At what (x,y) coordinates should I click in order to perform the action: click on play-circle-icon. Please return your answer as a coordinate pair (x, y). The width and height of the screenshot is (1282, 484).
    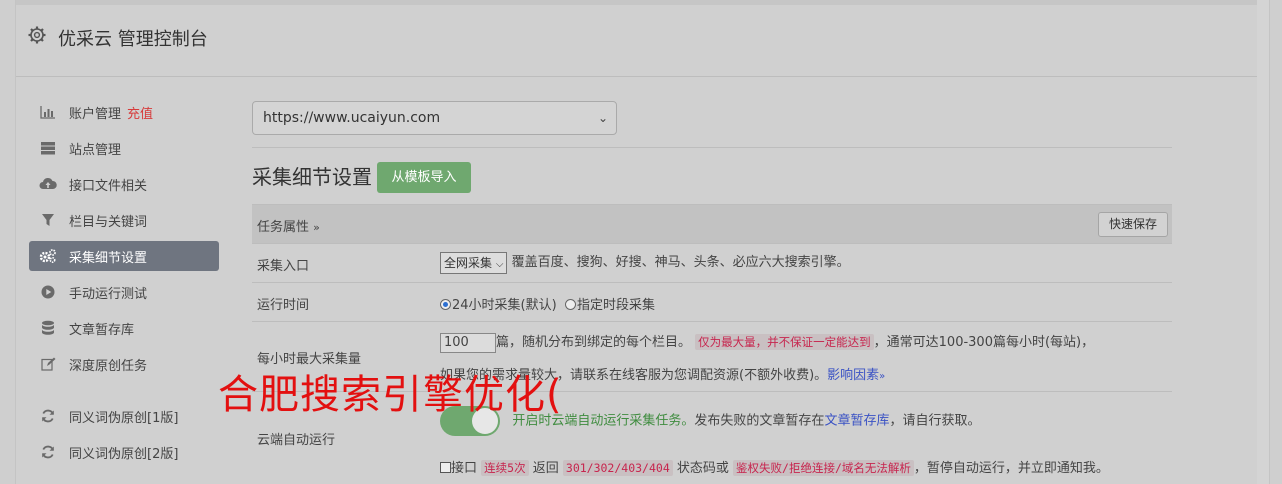
    Looking at the image, I should click on (48, 292).